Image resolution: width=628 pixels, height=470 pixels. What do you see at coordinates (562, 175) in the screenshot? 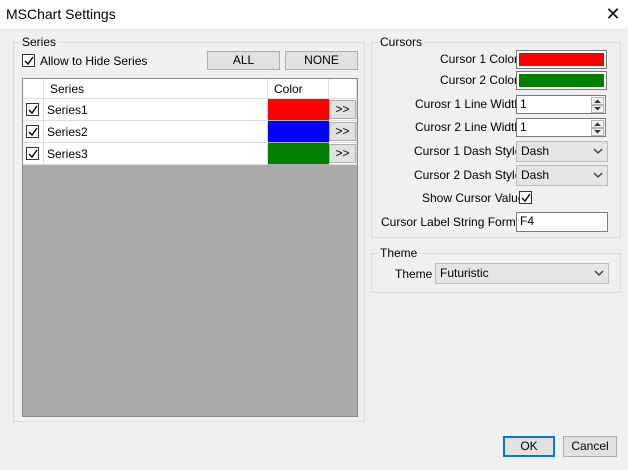
I see `cursor2-dash-select: Dash` at bounding box center [562, 175].